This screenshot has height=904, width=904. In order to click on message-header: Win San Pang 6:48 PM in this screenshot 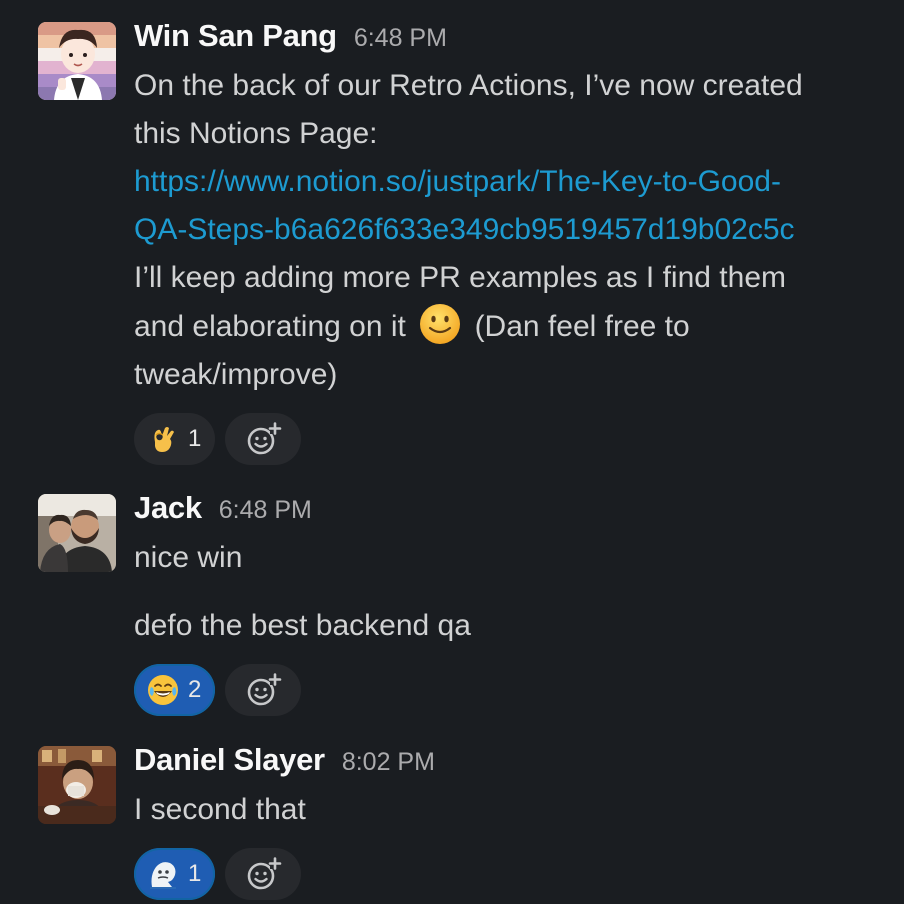, I will do `click(509, 38)`.